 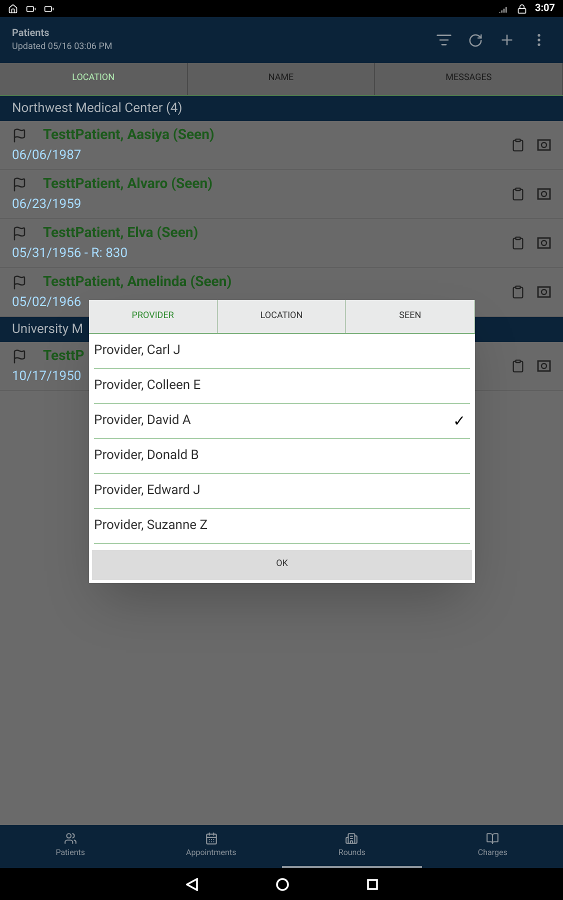 What do you see at coordinates (31, 33) in the screenshot?
I see `header-title: Patients` at bounding box center [31, 33].